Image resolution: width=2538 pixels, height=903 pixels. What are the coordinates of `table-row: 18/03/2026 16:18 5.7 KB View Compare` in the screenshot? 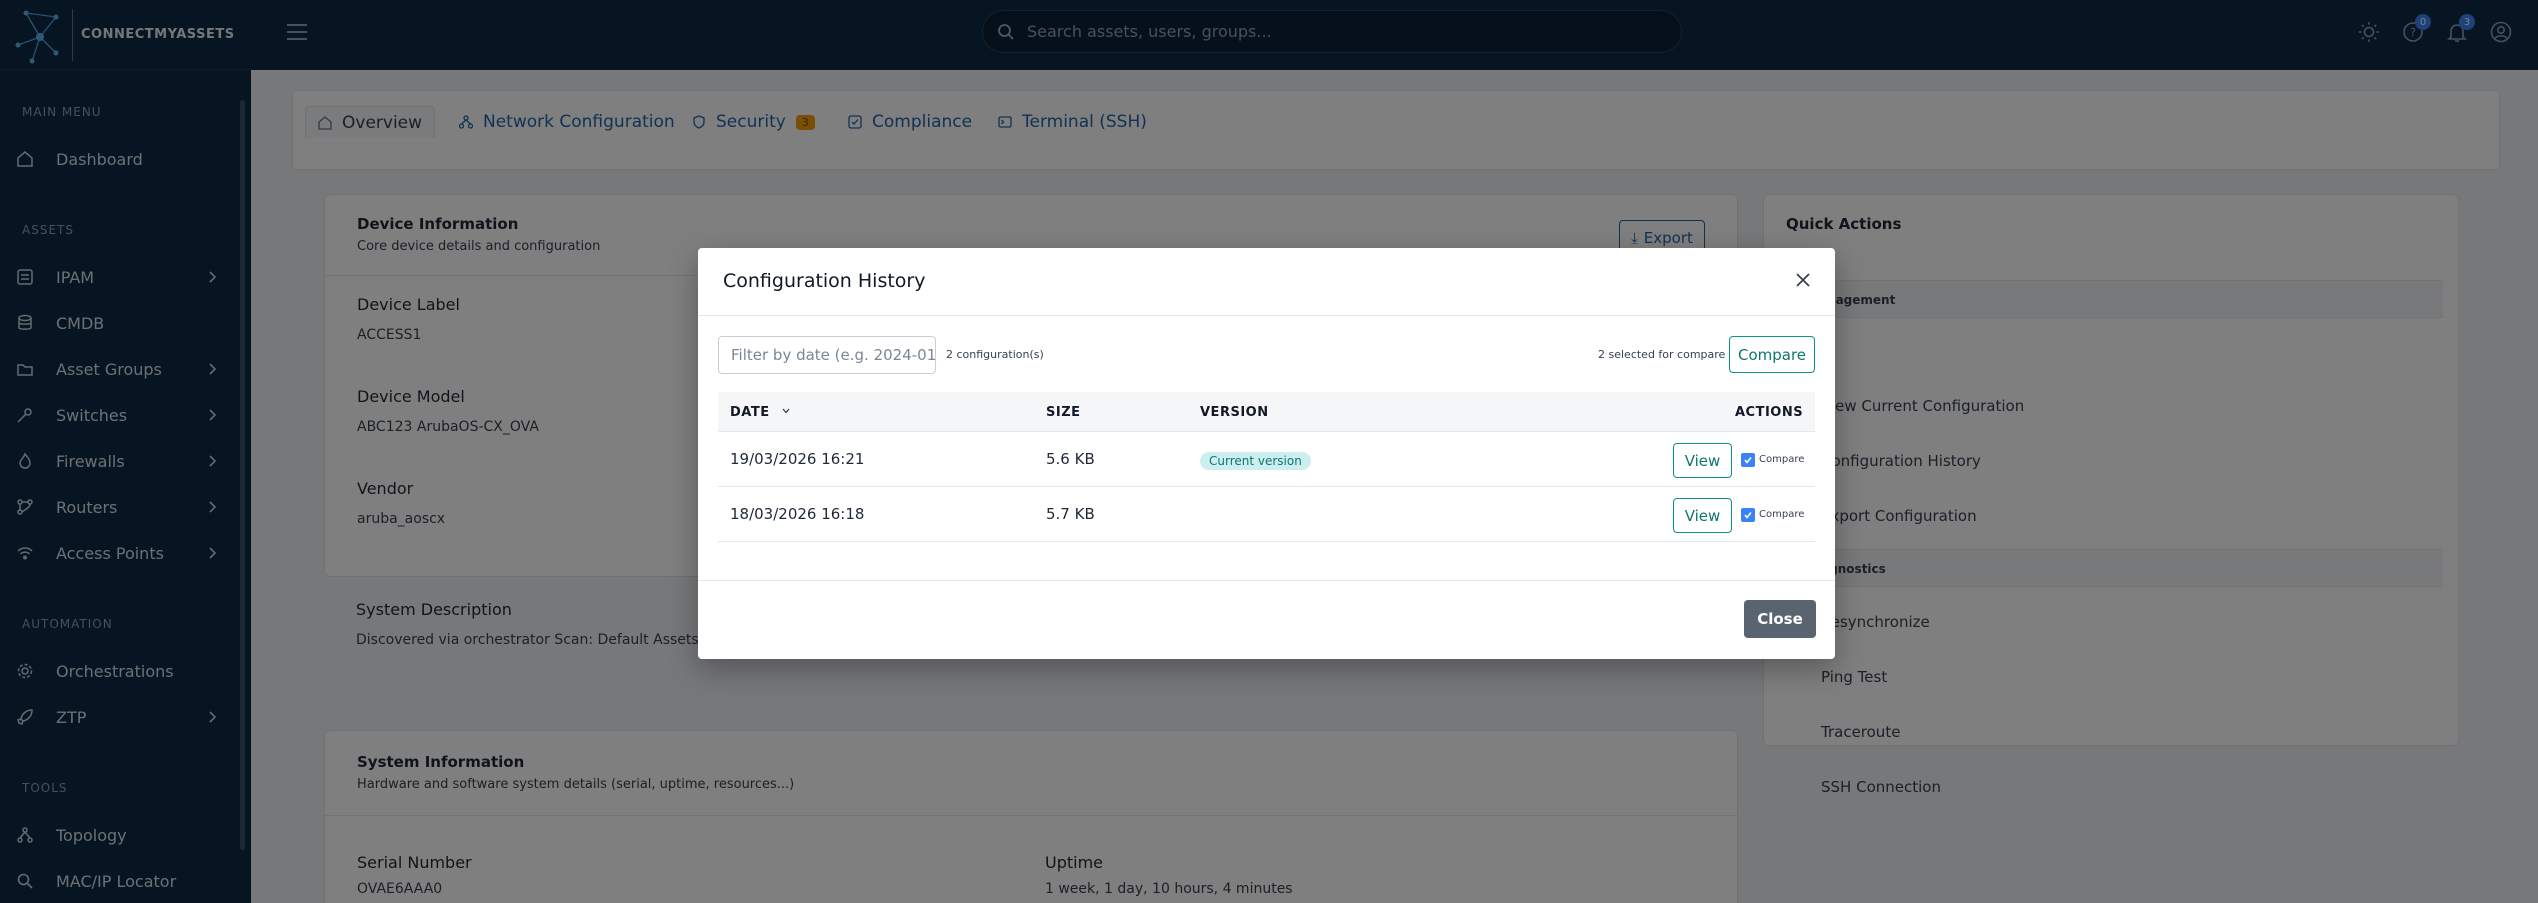 It's located at (1266, 514).